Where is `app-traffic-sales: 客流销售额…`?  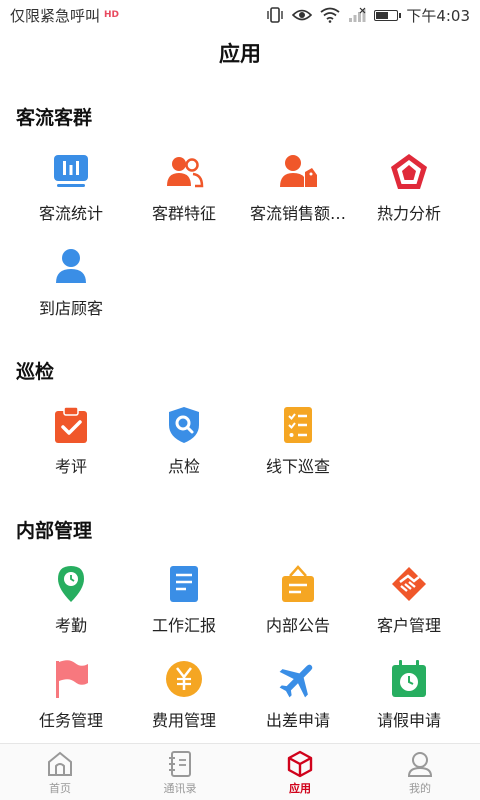
app-traffic-sales: 客流销售额… is located at coordinates (298, 188).